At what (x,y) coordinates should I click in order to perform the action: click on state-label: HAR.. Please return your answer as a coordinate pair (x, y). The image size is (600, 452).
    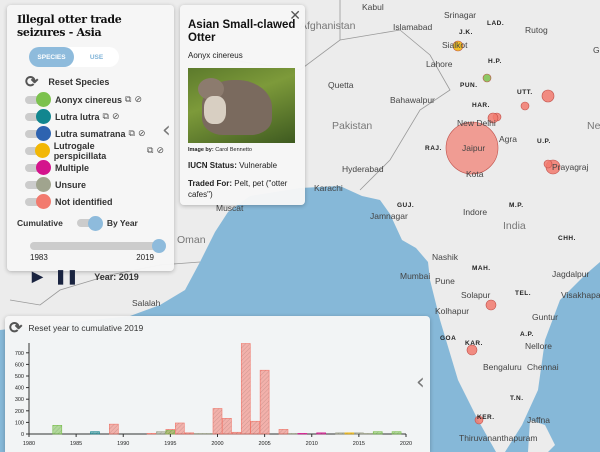
    Looking at the image, I should click on (481, 105).